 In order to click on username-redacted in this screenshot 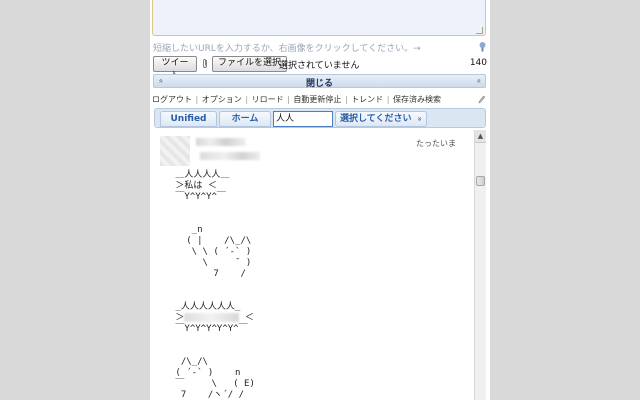, I will do `click(221, 142)`.